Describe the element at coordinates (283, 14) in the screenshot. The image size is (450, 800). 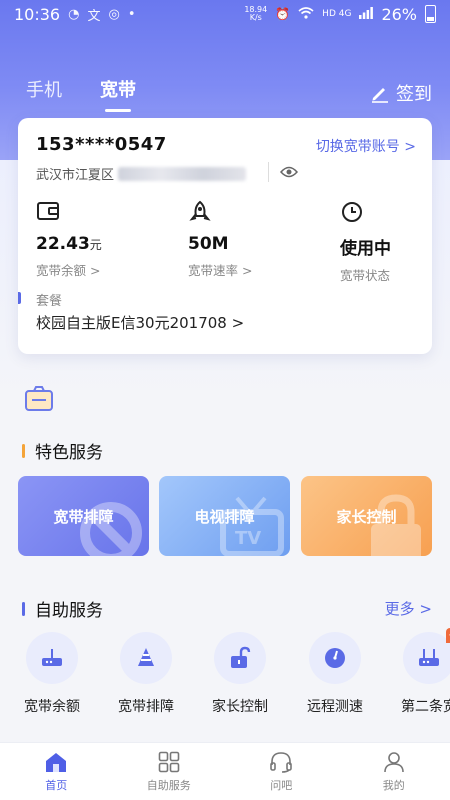
I see `alarm-icon: ⏰` at that location.